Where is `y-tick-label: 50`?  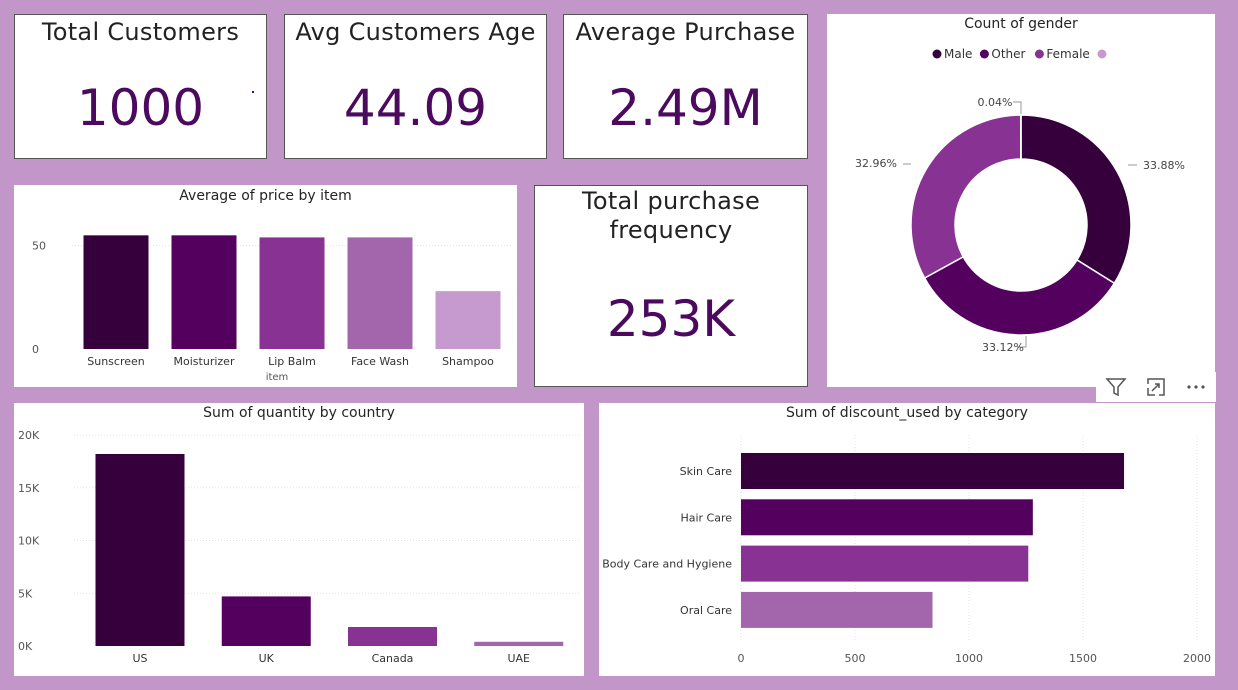
y-tick-label: 50 is located at coordinates (39, 246).